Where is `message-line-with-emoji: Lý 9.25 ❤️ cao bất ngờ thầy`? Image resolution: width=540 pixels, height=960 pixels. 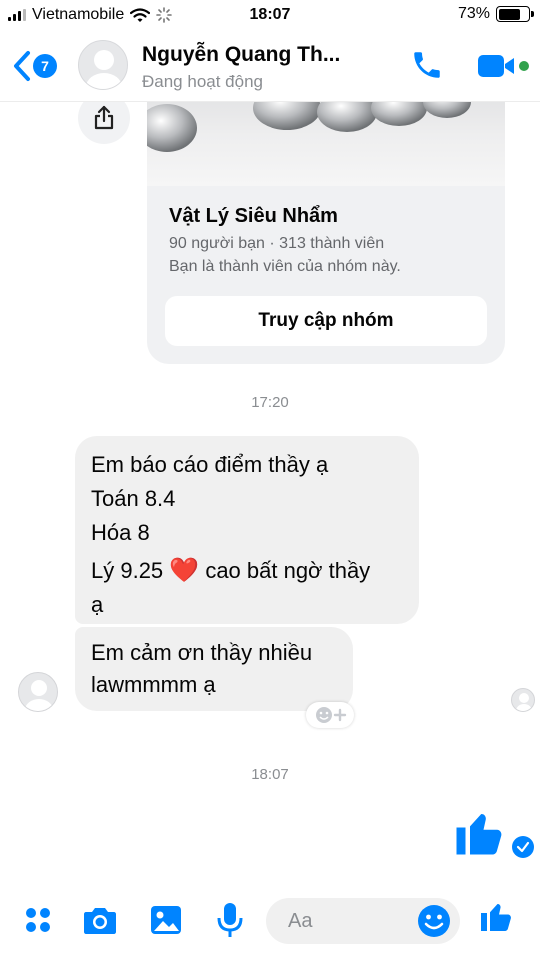
message-line-with-emoji: Lý 9.25 ❤️ cao bất ngờ thầy is located at coordinates (247, 571).